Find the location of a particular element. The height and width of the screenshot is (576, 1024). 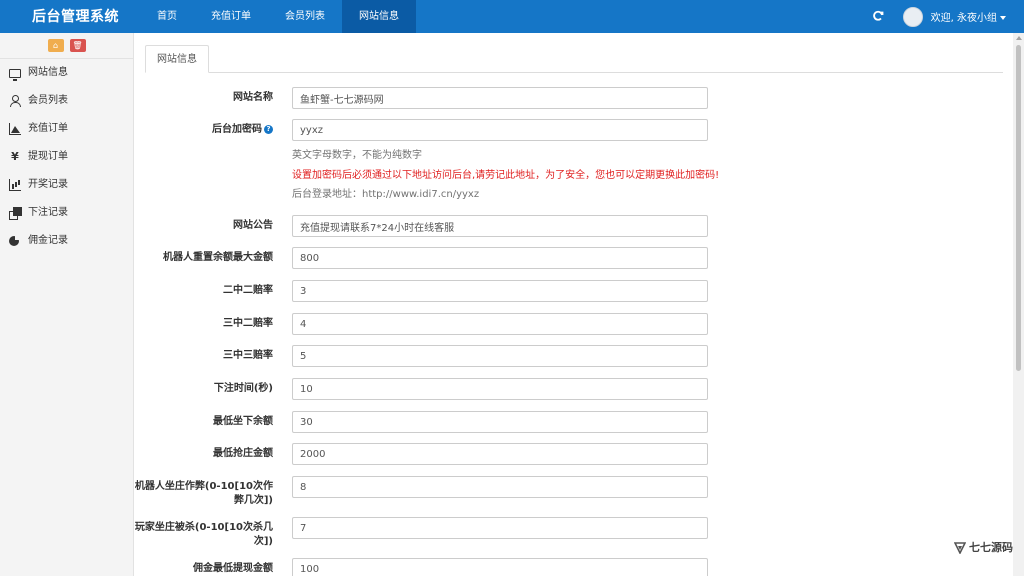

min-banker-label: 最低抢庄金额 is located at coordinates (243, 453).